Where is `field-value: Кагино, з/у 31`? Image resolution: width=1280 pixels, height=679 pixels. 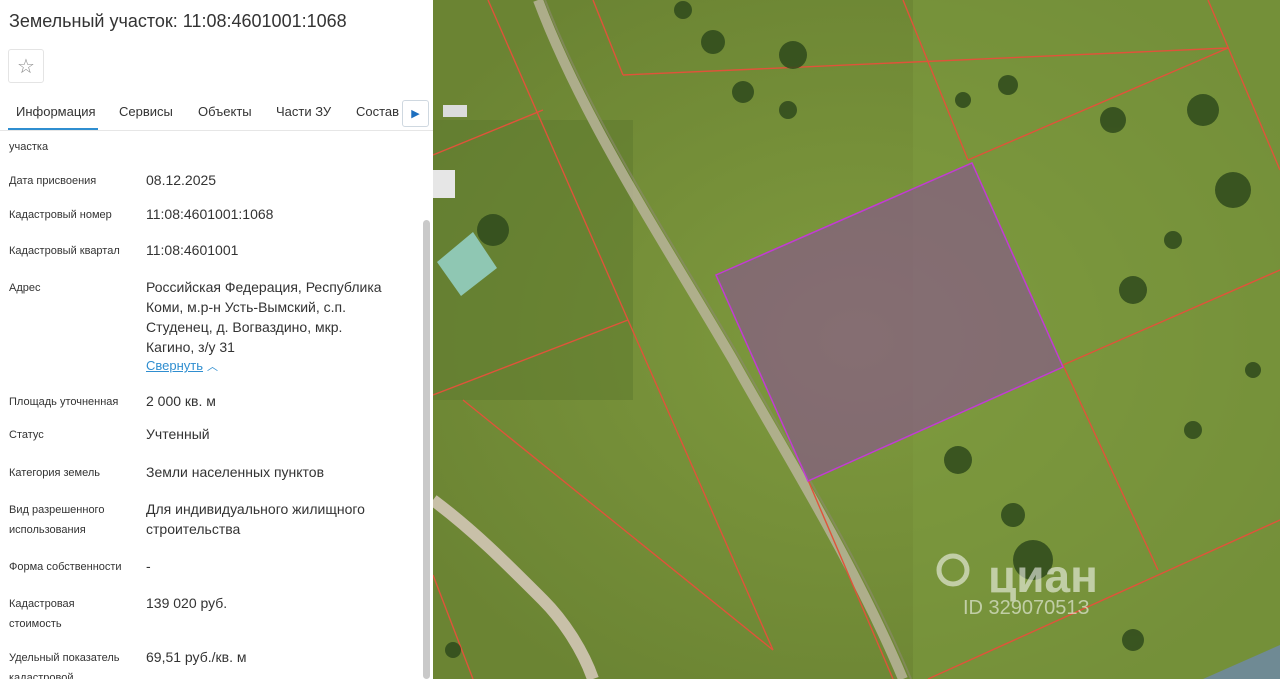 field-value: Кагино, з/у 31 is located at coordinates (190, 347).